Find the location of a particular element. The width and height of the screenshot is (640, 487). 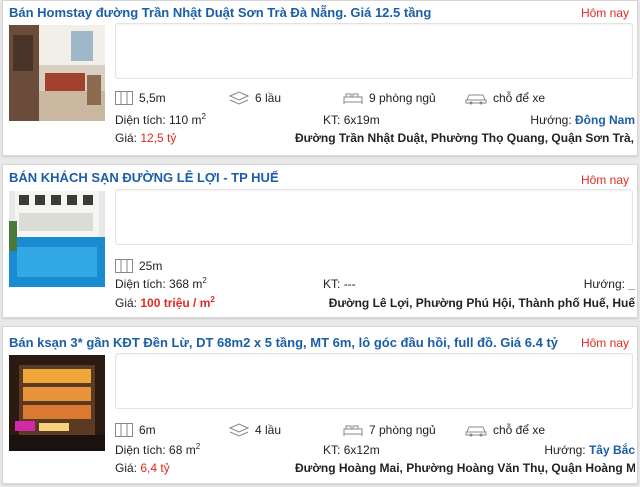

feature-width: 5,5m is located at coordinates (140, 98).